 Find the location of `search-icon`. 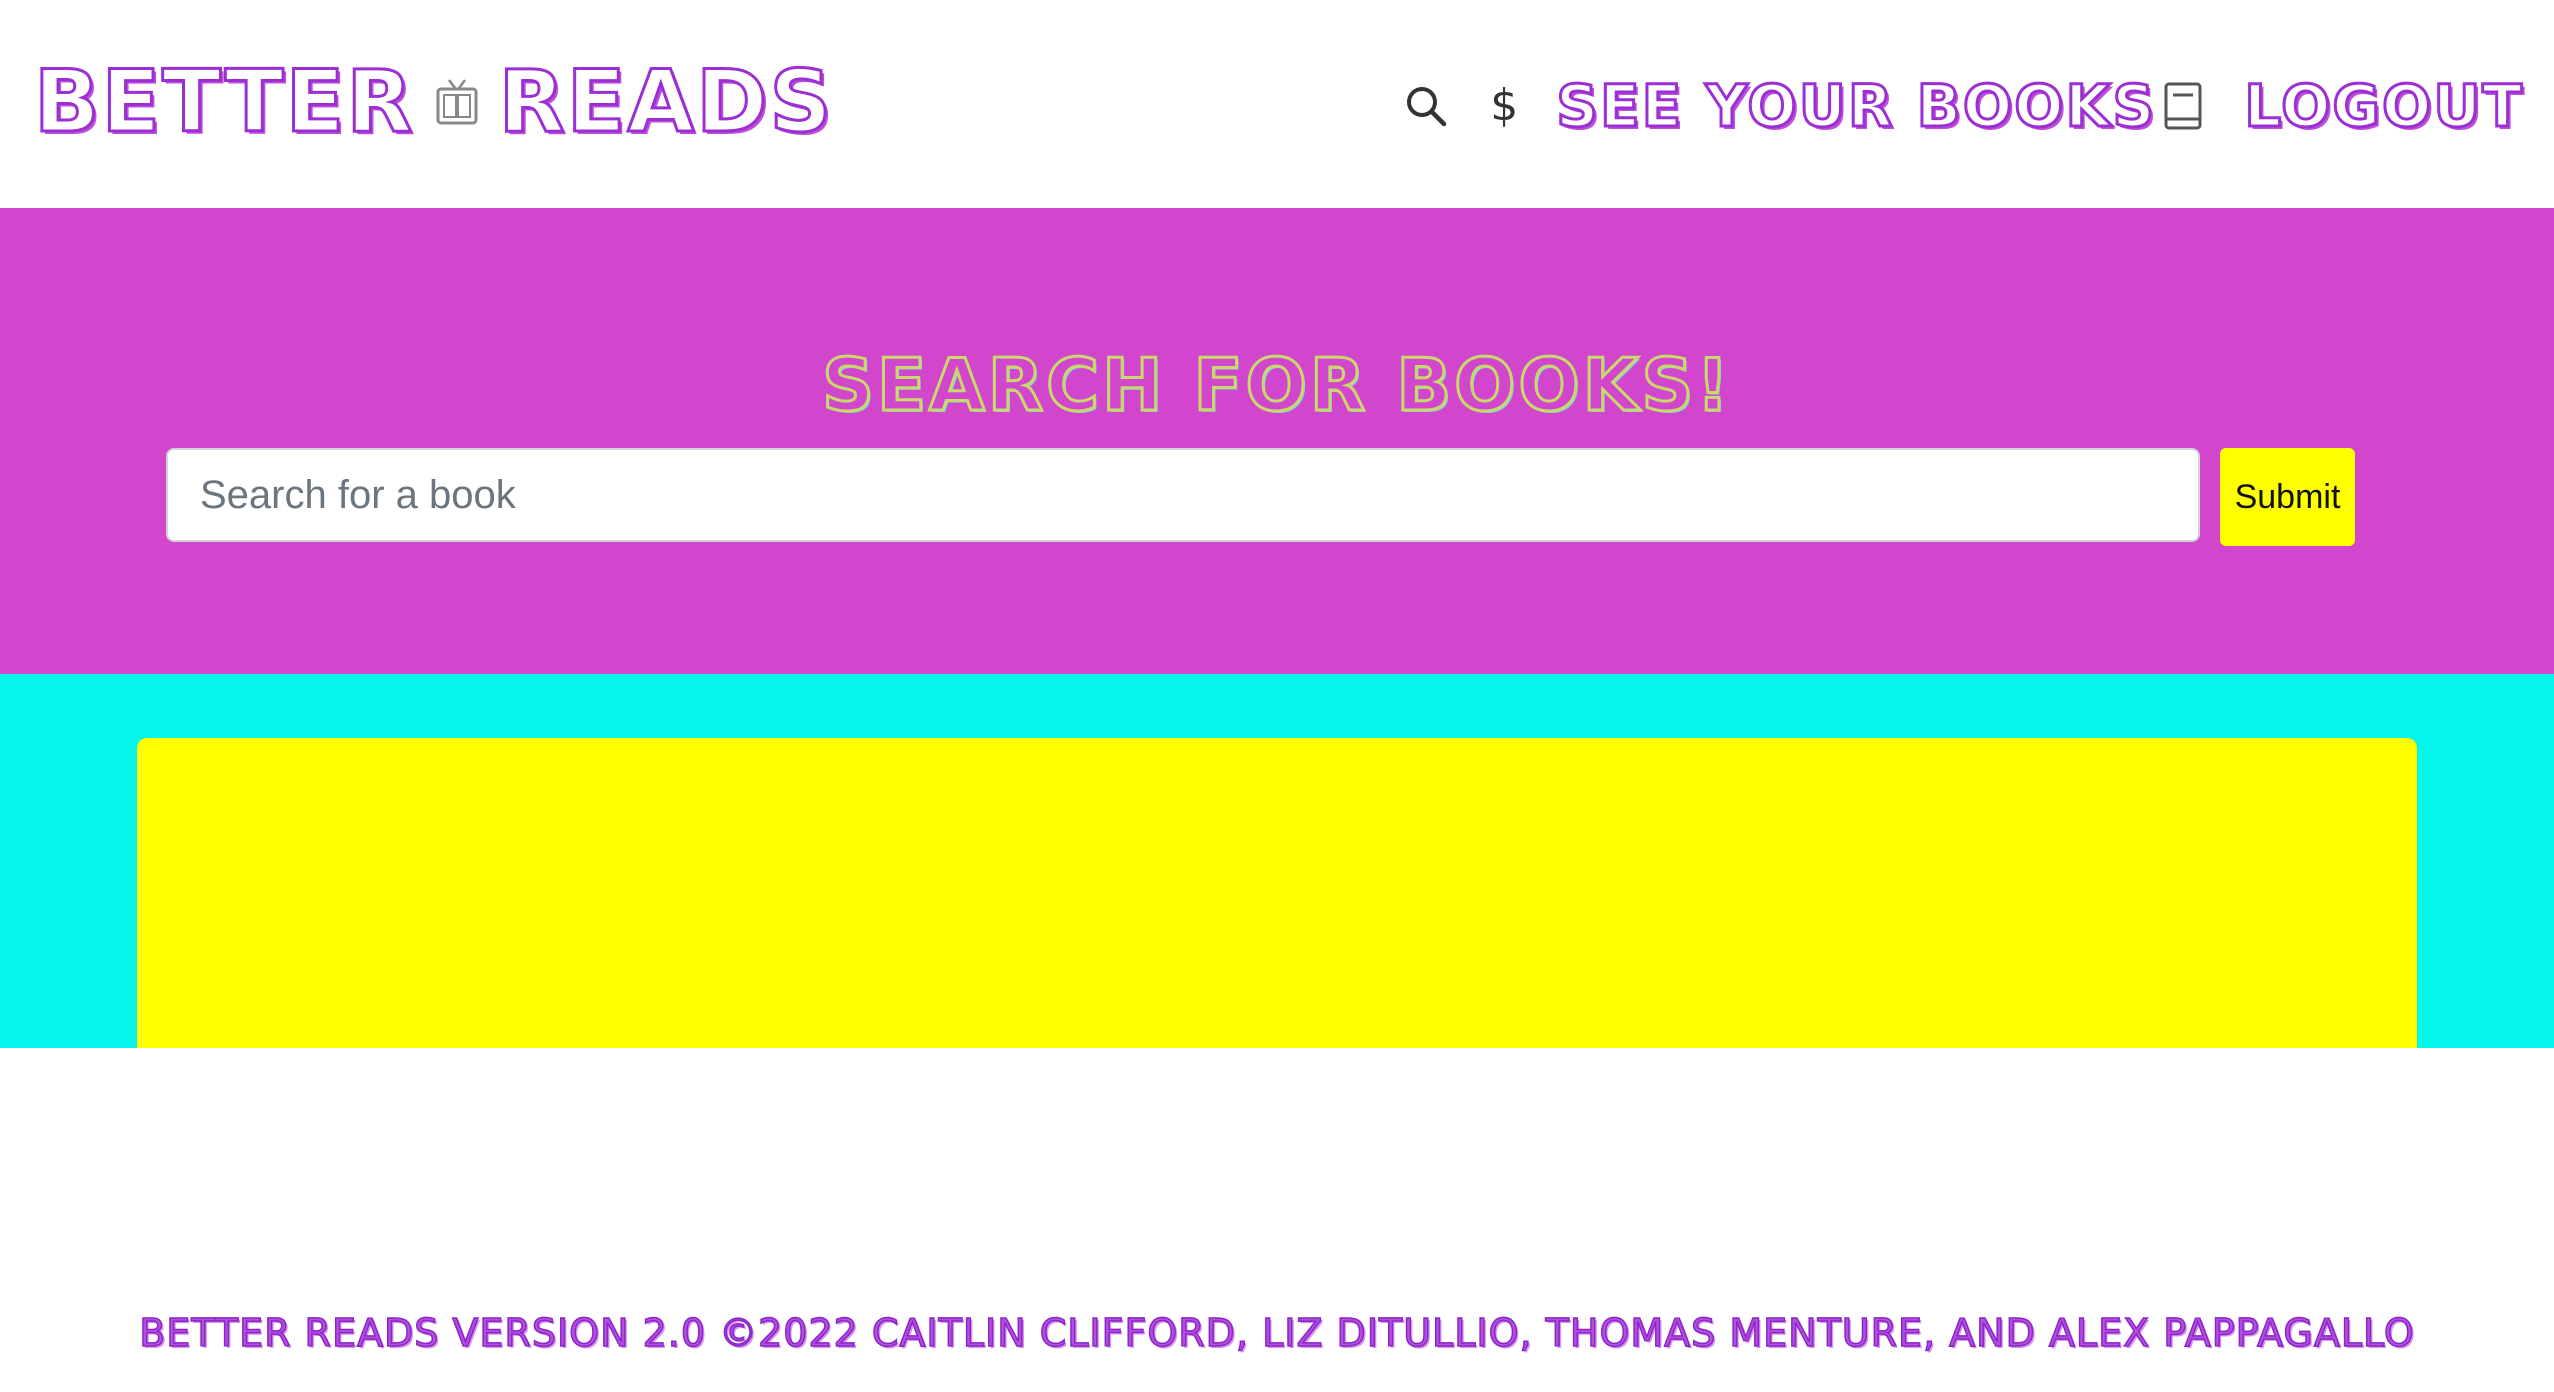

search-icon is located at coordinates (1426, 106).